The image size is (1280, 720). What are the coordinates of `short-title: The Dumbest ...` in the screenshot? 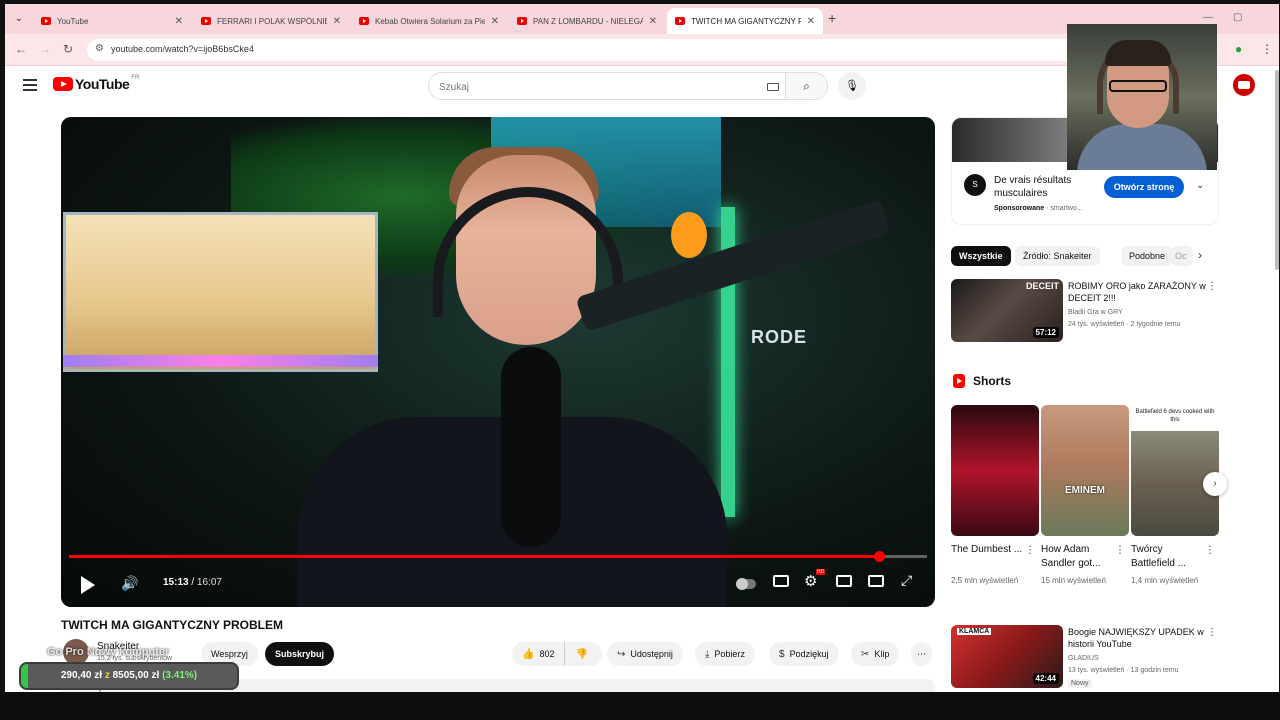 It's located at (989, 550).